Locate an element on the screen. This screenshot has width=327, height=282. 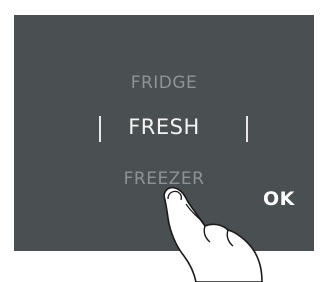
option-fresh-selected: FRESH is located at coordinates (164, 127).